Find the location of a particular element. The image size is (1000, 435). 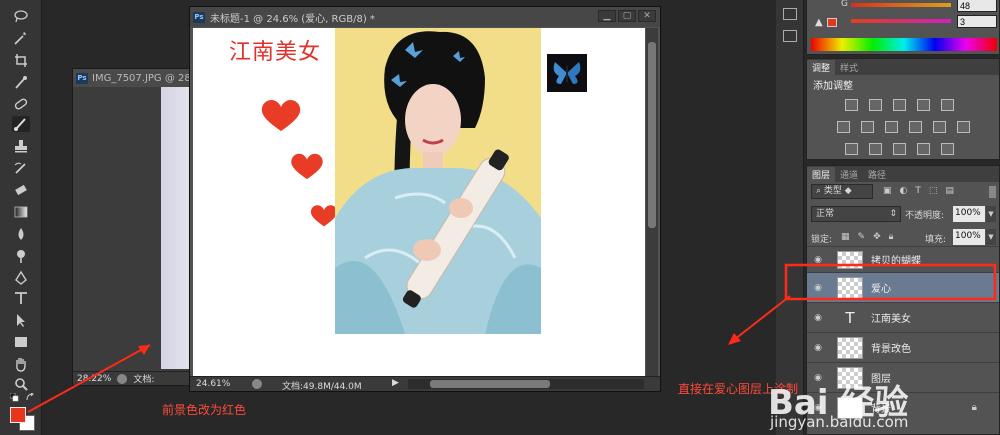

annotation-foreground-note: 前景色改为红色 is located at coordinates (204, 410).